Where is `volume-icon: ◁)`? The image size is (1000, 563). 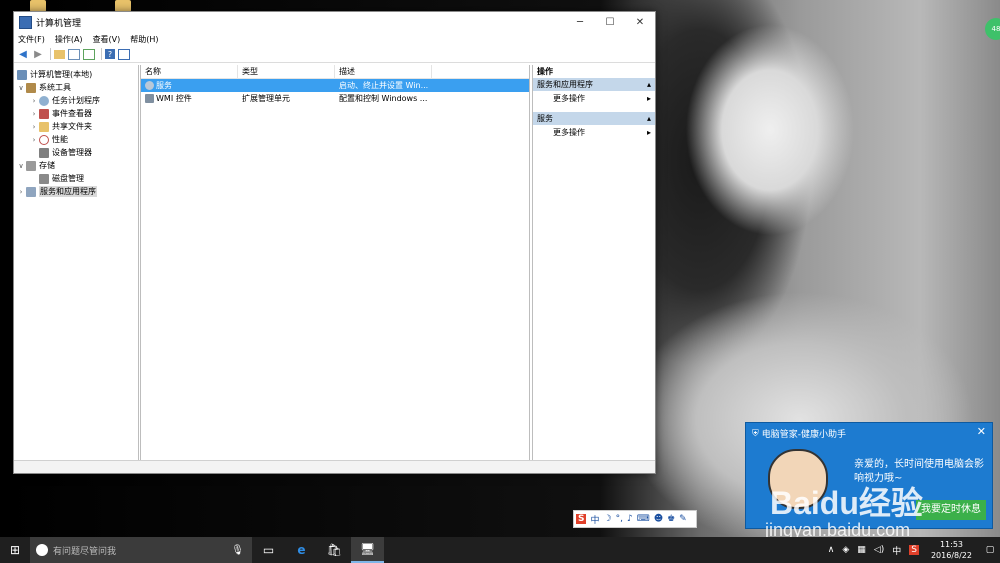
volume-icon: ◁) is located at coordinates (879, 550).